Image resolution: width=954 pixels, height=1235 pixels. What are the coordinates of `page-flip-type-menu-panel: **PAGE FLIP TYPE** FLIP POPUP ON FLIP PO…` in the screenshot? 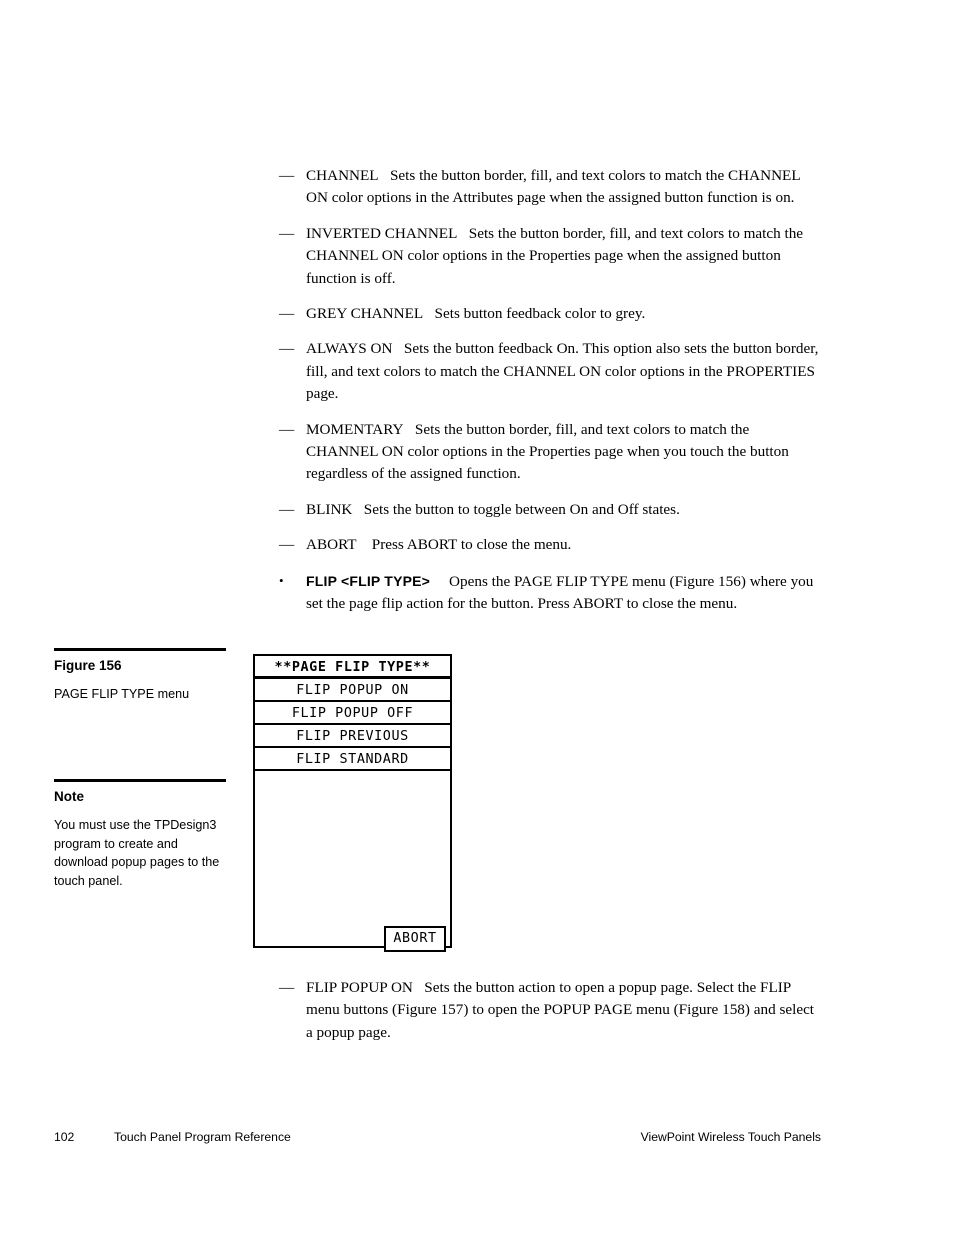 It's located at (352, 803).